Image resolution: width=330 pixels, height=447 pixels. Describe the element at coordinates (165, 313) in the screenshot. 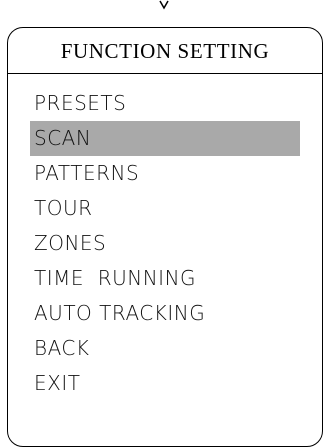

I see `menu-item-auto-tracking: AUTO TRACKING` at that location.